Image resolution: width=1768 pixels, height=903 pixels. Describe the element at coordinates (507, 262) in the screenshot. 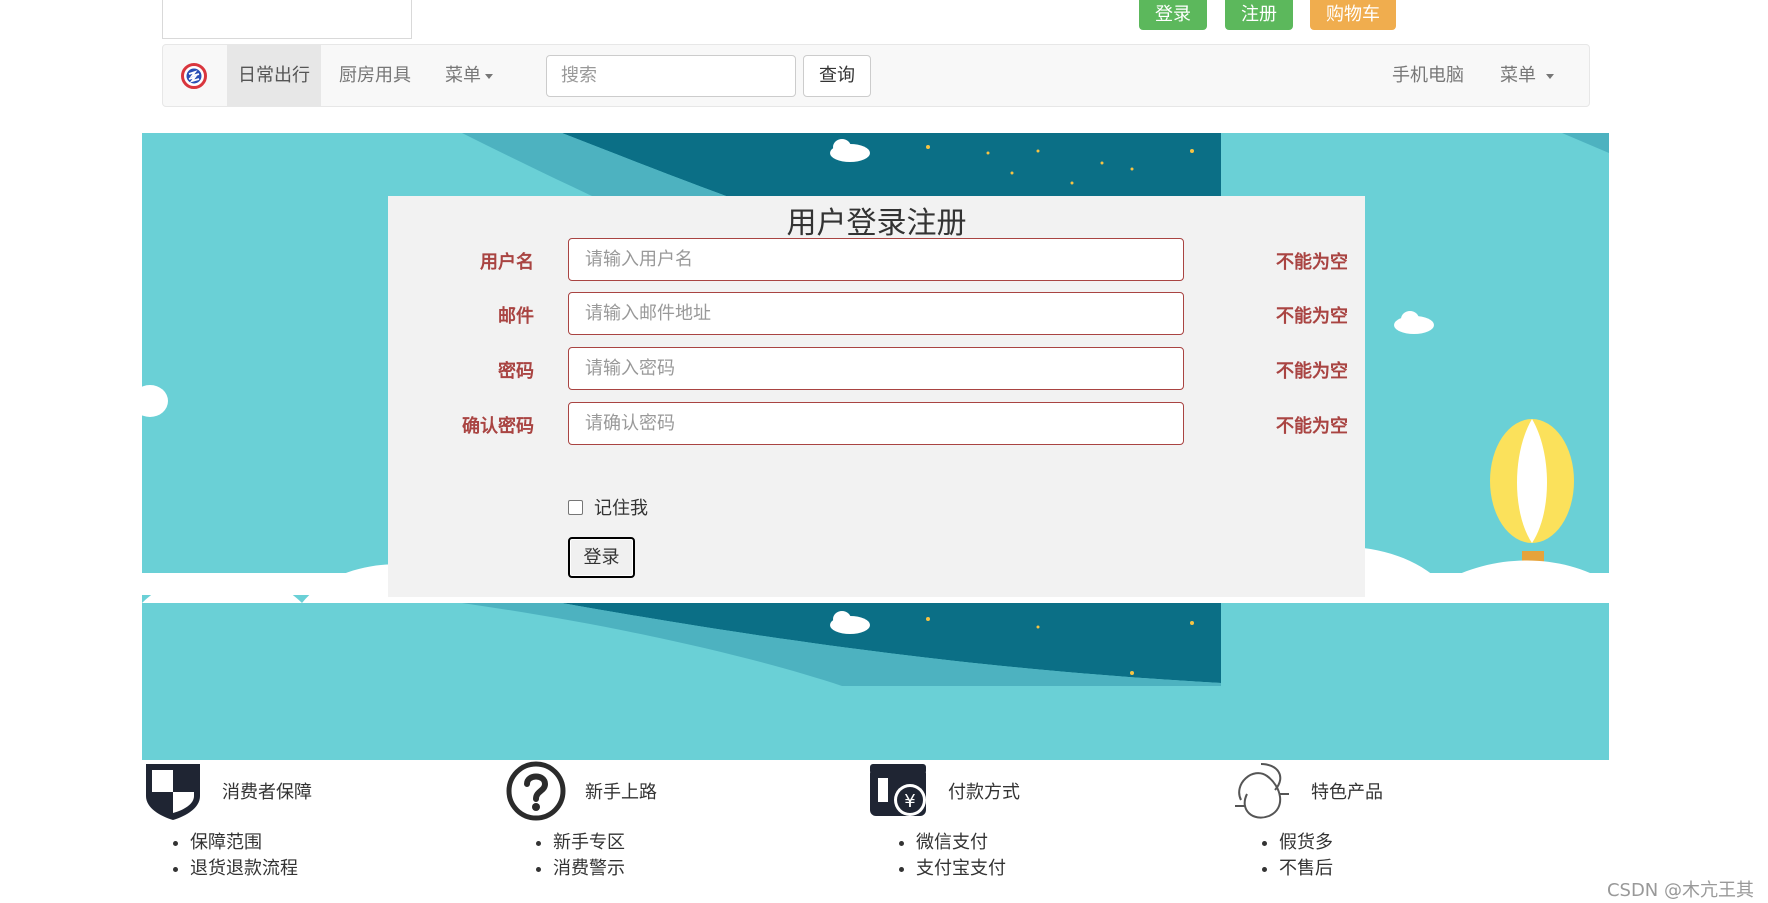

I see `username-label: 用户名` at that location.